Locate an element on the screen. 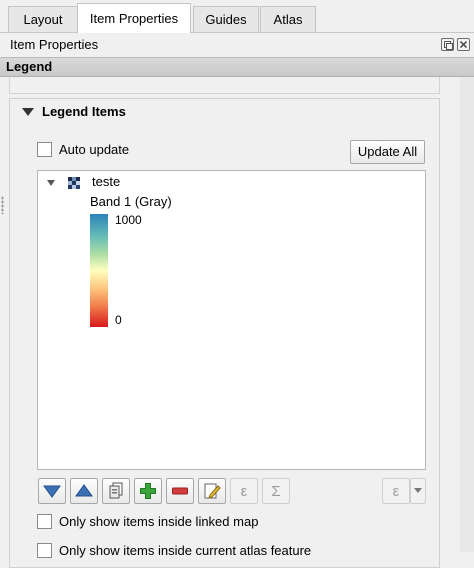 This screenshot has height=568, width=474. filter-dropdown-button is located at coordinates (418, 491).